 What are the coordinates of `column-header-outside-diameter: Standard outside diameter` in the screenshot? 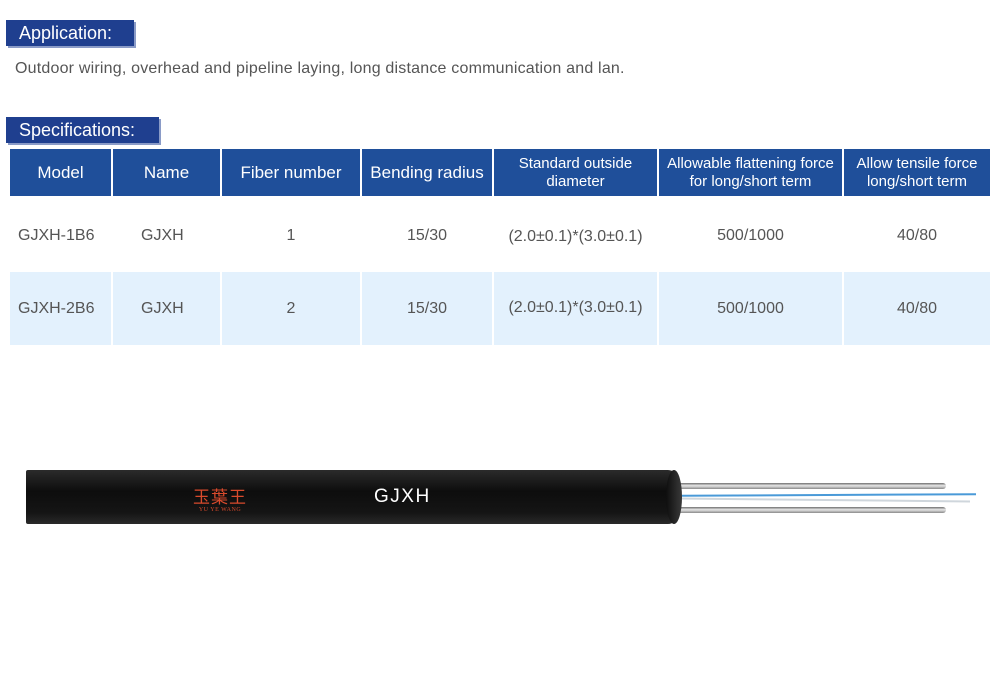 It's located at (575, 174).